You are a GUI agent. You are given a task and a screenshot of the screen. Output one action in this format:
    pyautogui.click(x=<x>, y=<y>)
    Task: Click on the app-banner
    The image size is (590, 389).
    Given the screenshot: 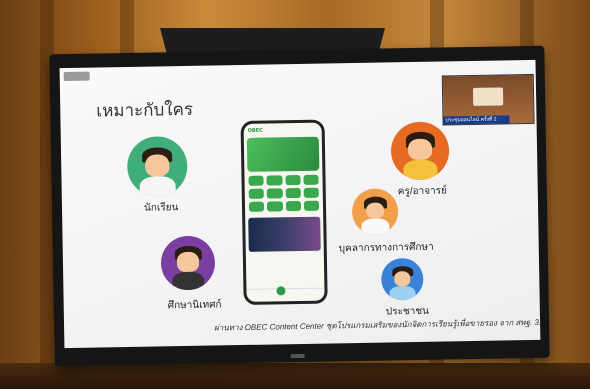 What is the action you would take?
    pyautogui.click(x=283, y=154)
    